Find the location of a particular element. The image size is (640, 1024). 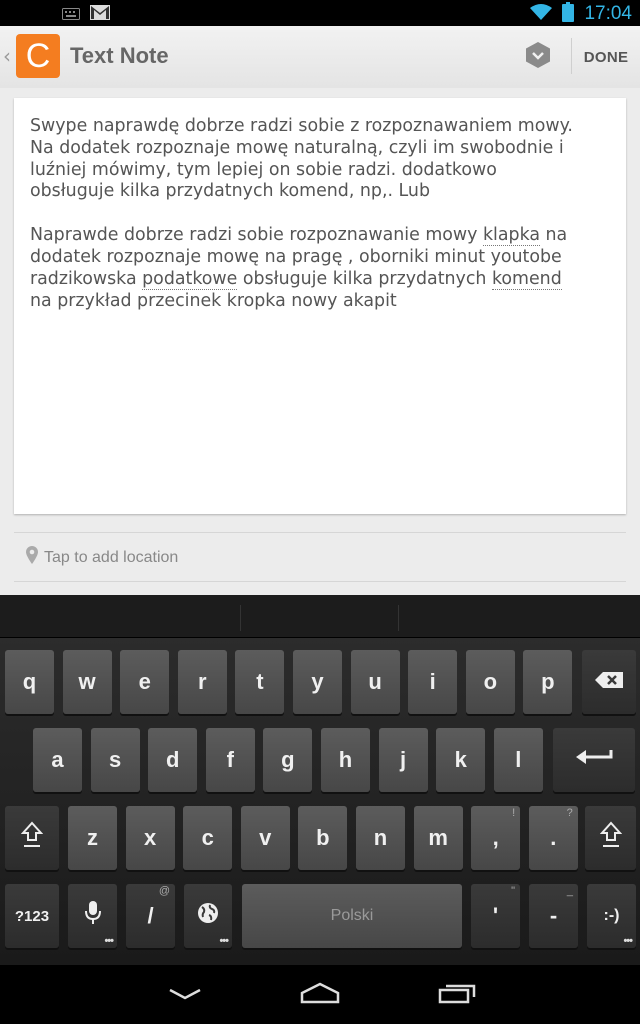

key-label: i is located at coordinates (432, 681).